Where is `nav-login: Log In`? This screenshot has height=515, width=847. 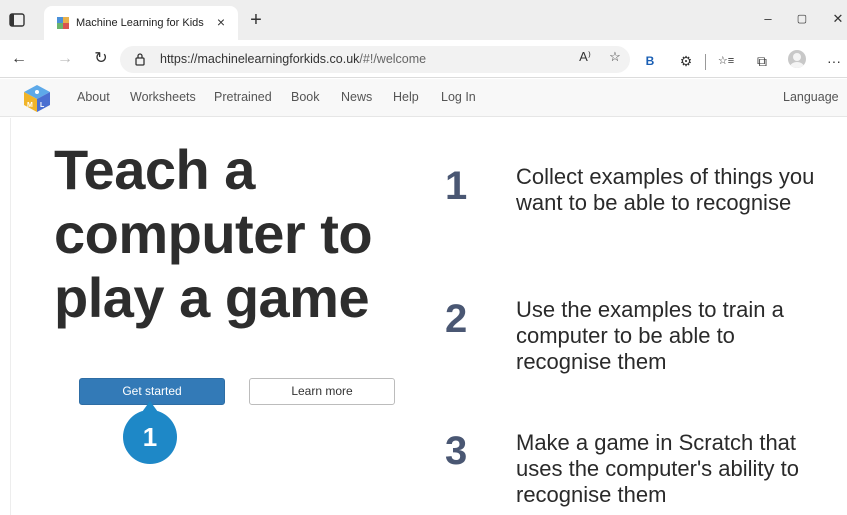
nav-login: Log In is located at coordinates (458, 97).